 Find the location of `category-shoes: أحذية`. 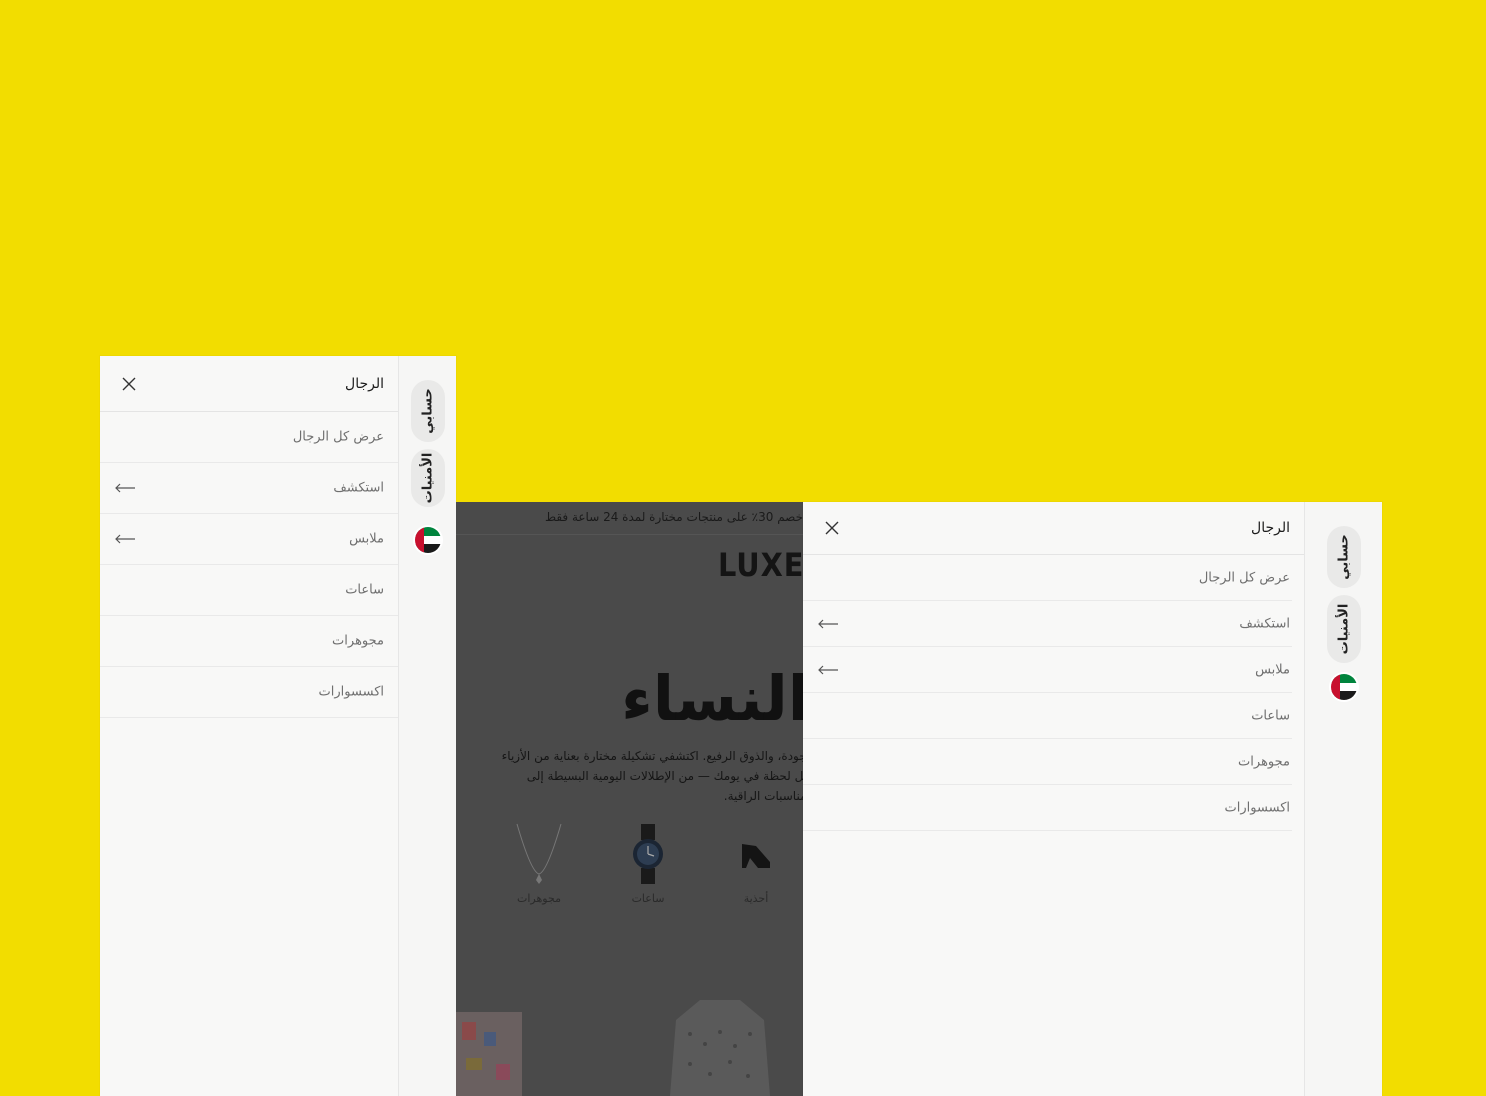

category-shoes: أحذية is located at coordinates (756, 863).